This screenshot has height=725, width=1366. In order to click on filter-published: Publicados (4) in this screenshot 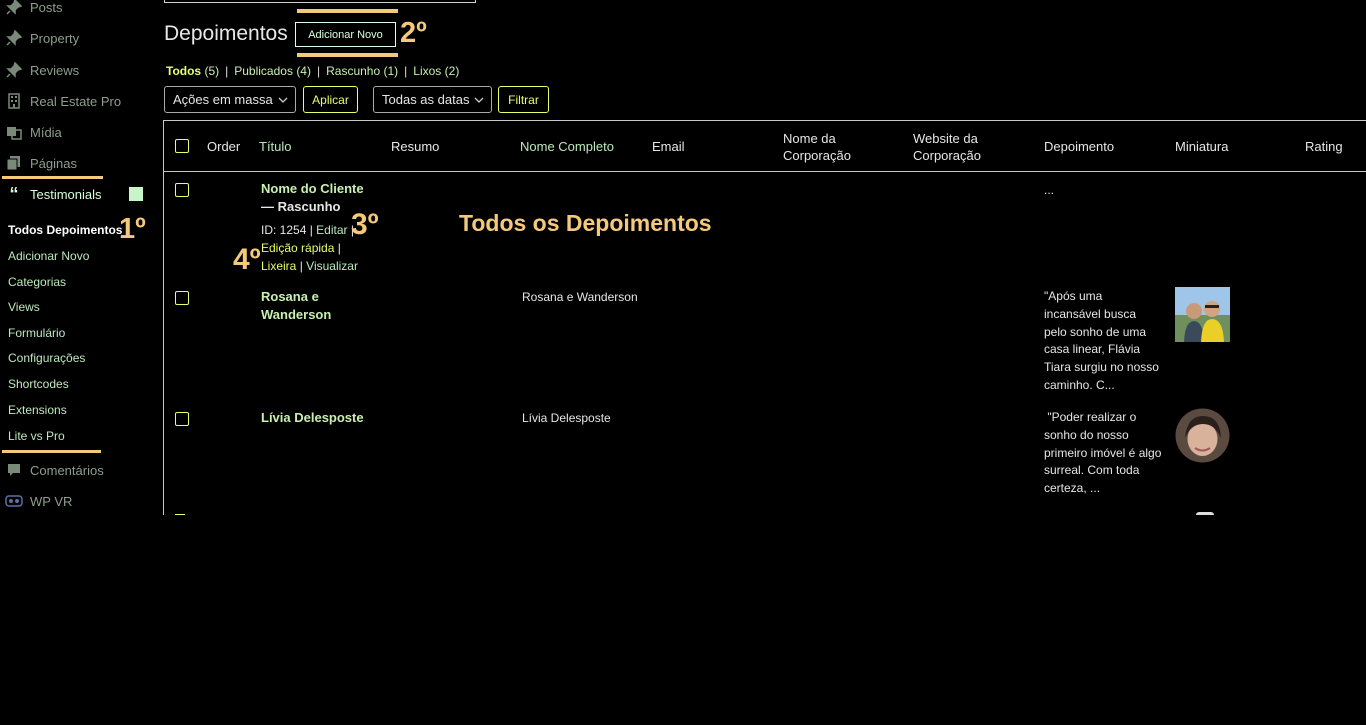, I will do `click(272, 71)`.